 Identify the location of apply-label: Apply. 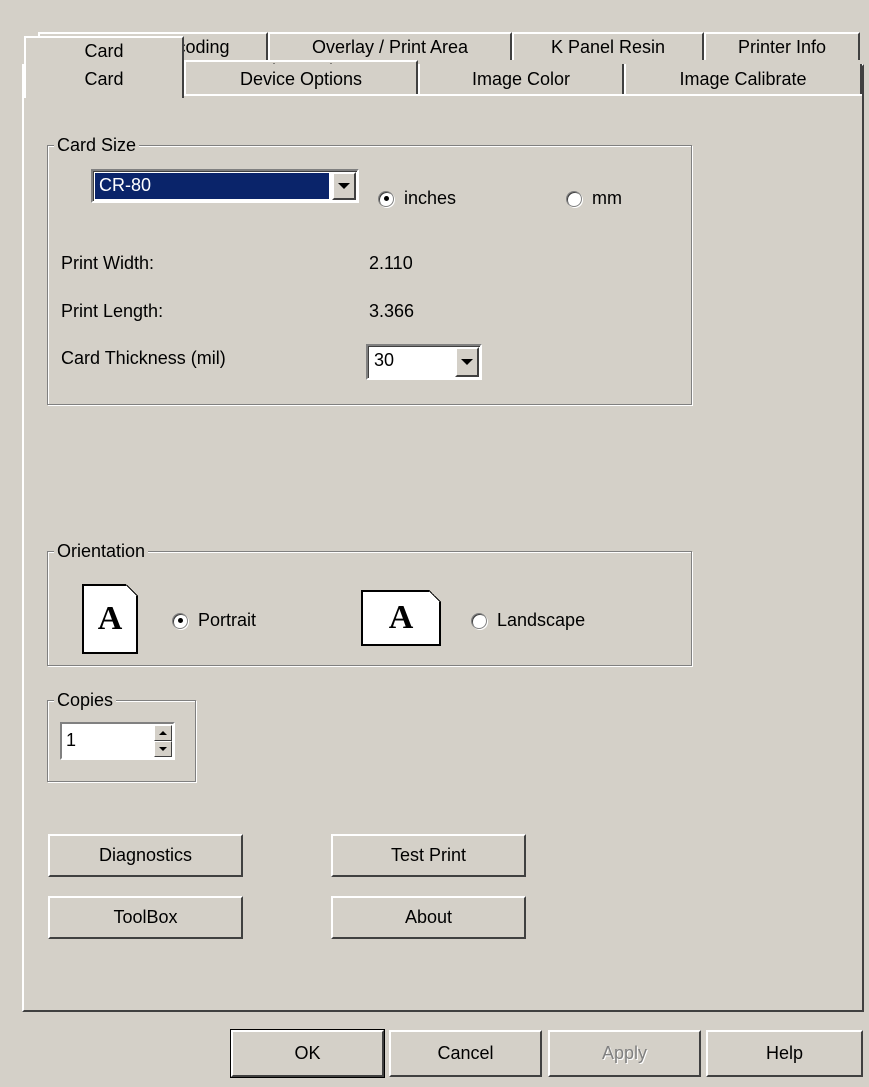
(624, 1053).